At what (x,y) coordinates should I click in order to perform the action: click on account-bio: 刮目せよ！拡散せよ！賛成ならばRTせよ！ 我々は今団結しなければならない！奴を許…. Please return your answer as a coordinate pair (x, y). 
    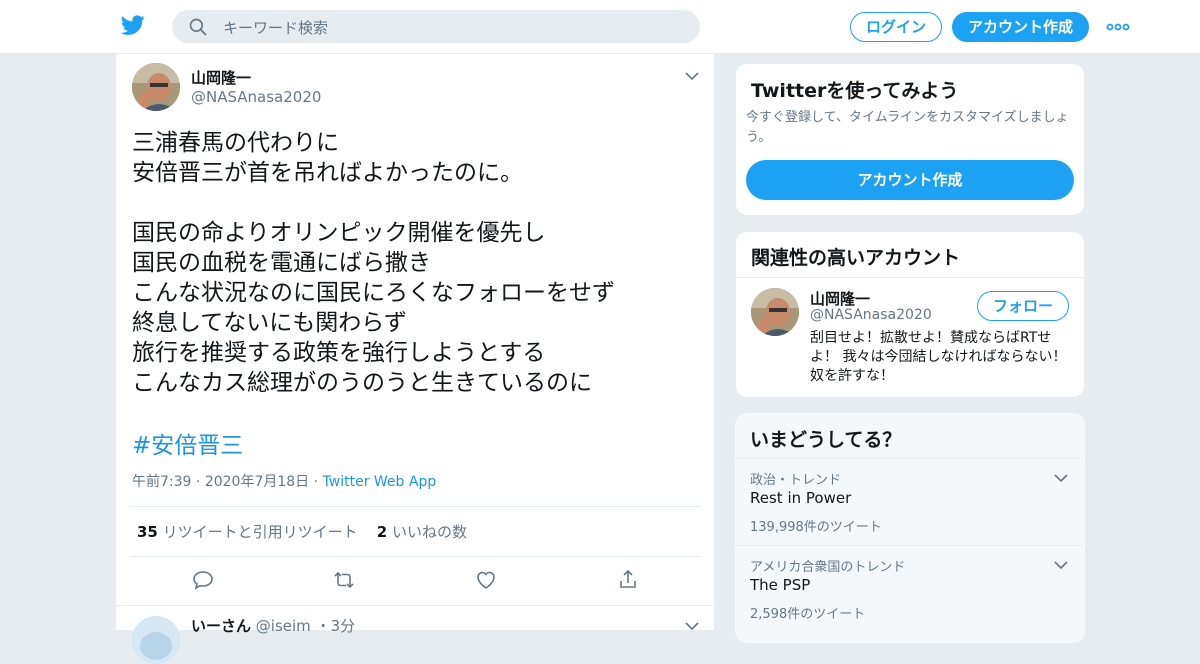
    Looking at the image, I should click on (938, 357).